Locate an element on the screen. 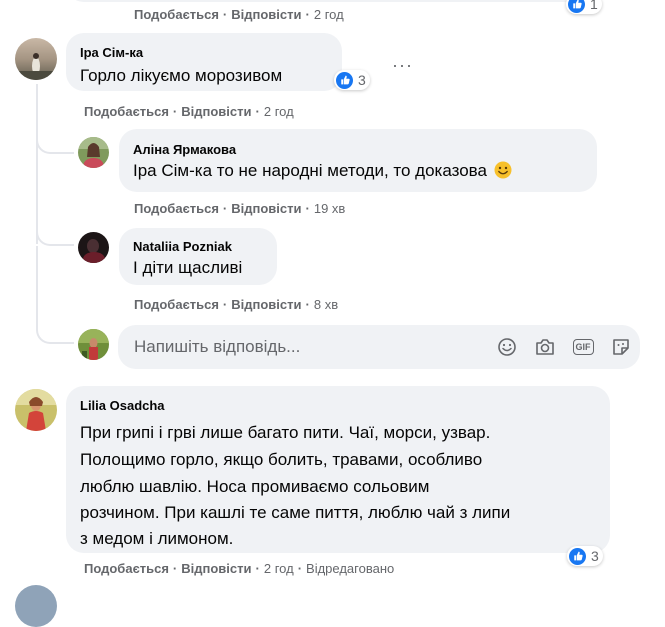 This screenshot has height=627, width=665. thread-line is located at coordinates (37, 283).